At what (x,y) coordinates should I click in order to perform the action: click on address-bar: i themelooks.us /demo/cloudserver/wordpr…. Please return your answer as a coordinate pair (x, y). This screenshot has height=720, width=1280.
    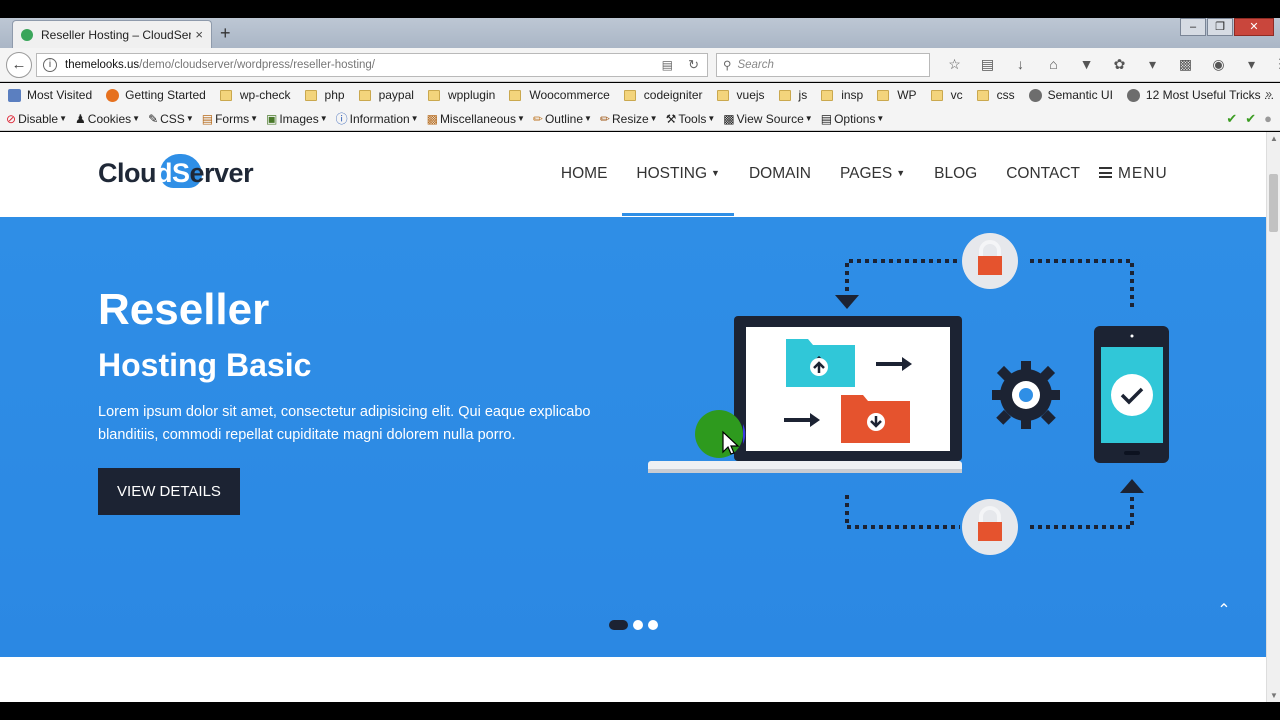
    Looking at the image, I should click on (372, 65).